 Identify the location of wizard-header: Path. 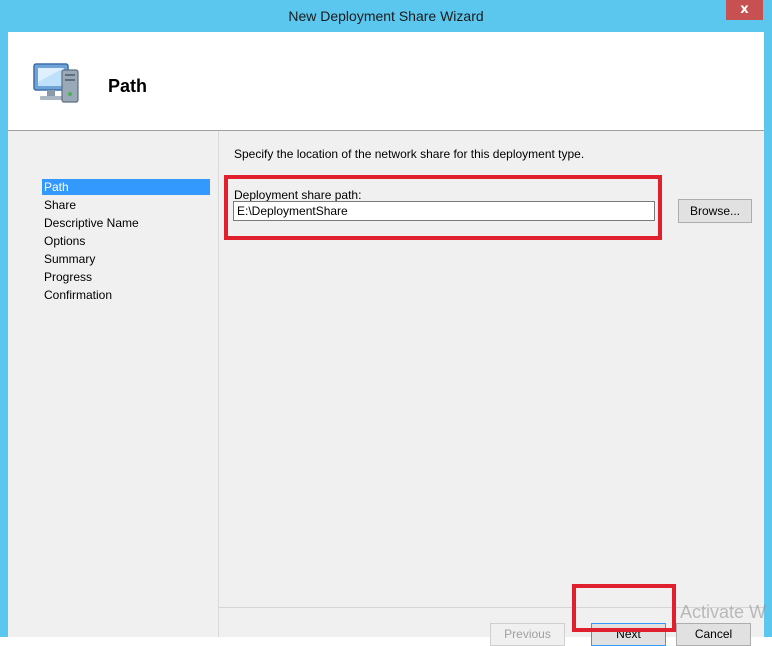
(386, 81).